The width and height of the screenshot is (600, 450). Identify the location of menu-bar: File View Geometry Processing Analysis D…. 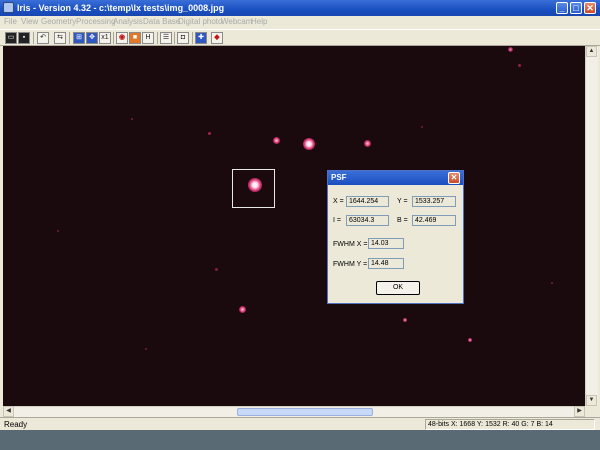
(300, 22).